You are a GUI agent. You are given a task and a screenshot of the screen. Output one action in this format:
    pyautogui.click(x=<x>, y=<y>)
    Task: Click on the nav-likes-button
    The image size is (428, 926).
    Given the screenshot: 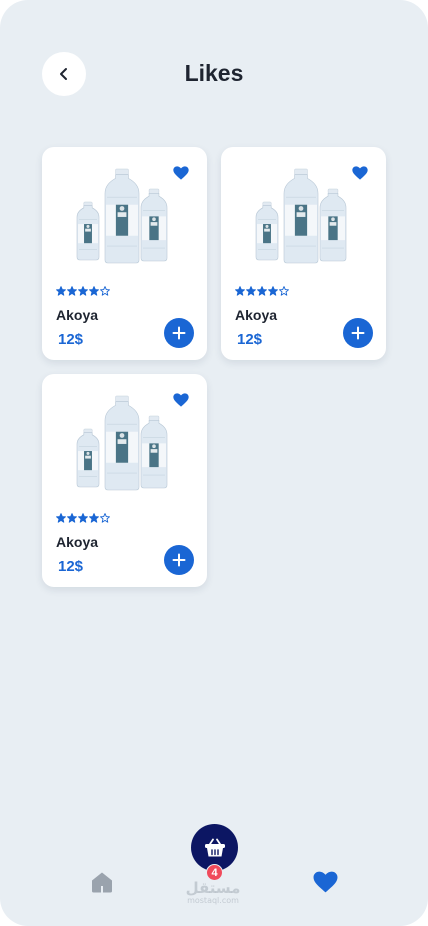 What is the action you would take?
    pyautogui.click(x=325, y=882)
    